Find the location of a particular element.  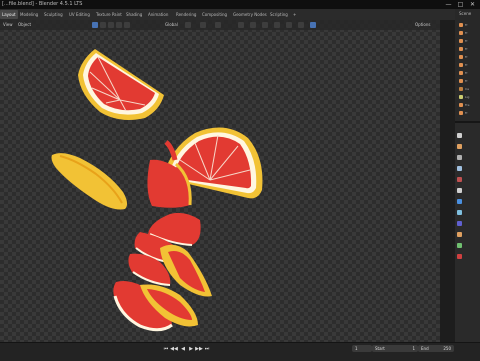

options-menu: Options is located at coordinates (422, 25).